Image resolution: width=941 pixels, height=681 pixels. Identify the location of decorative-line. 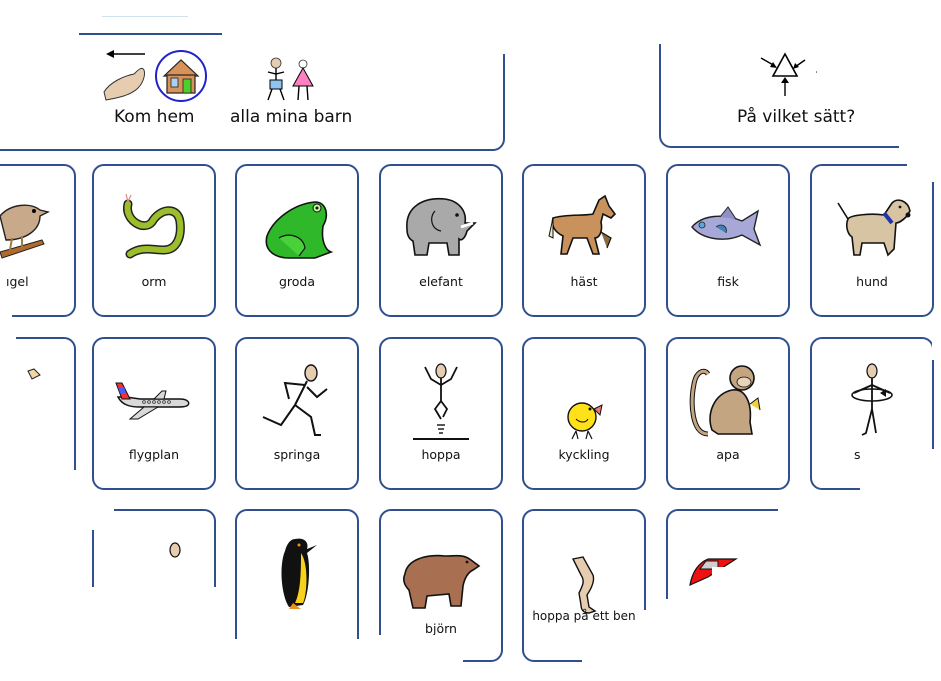
(145, 16).